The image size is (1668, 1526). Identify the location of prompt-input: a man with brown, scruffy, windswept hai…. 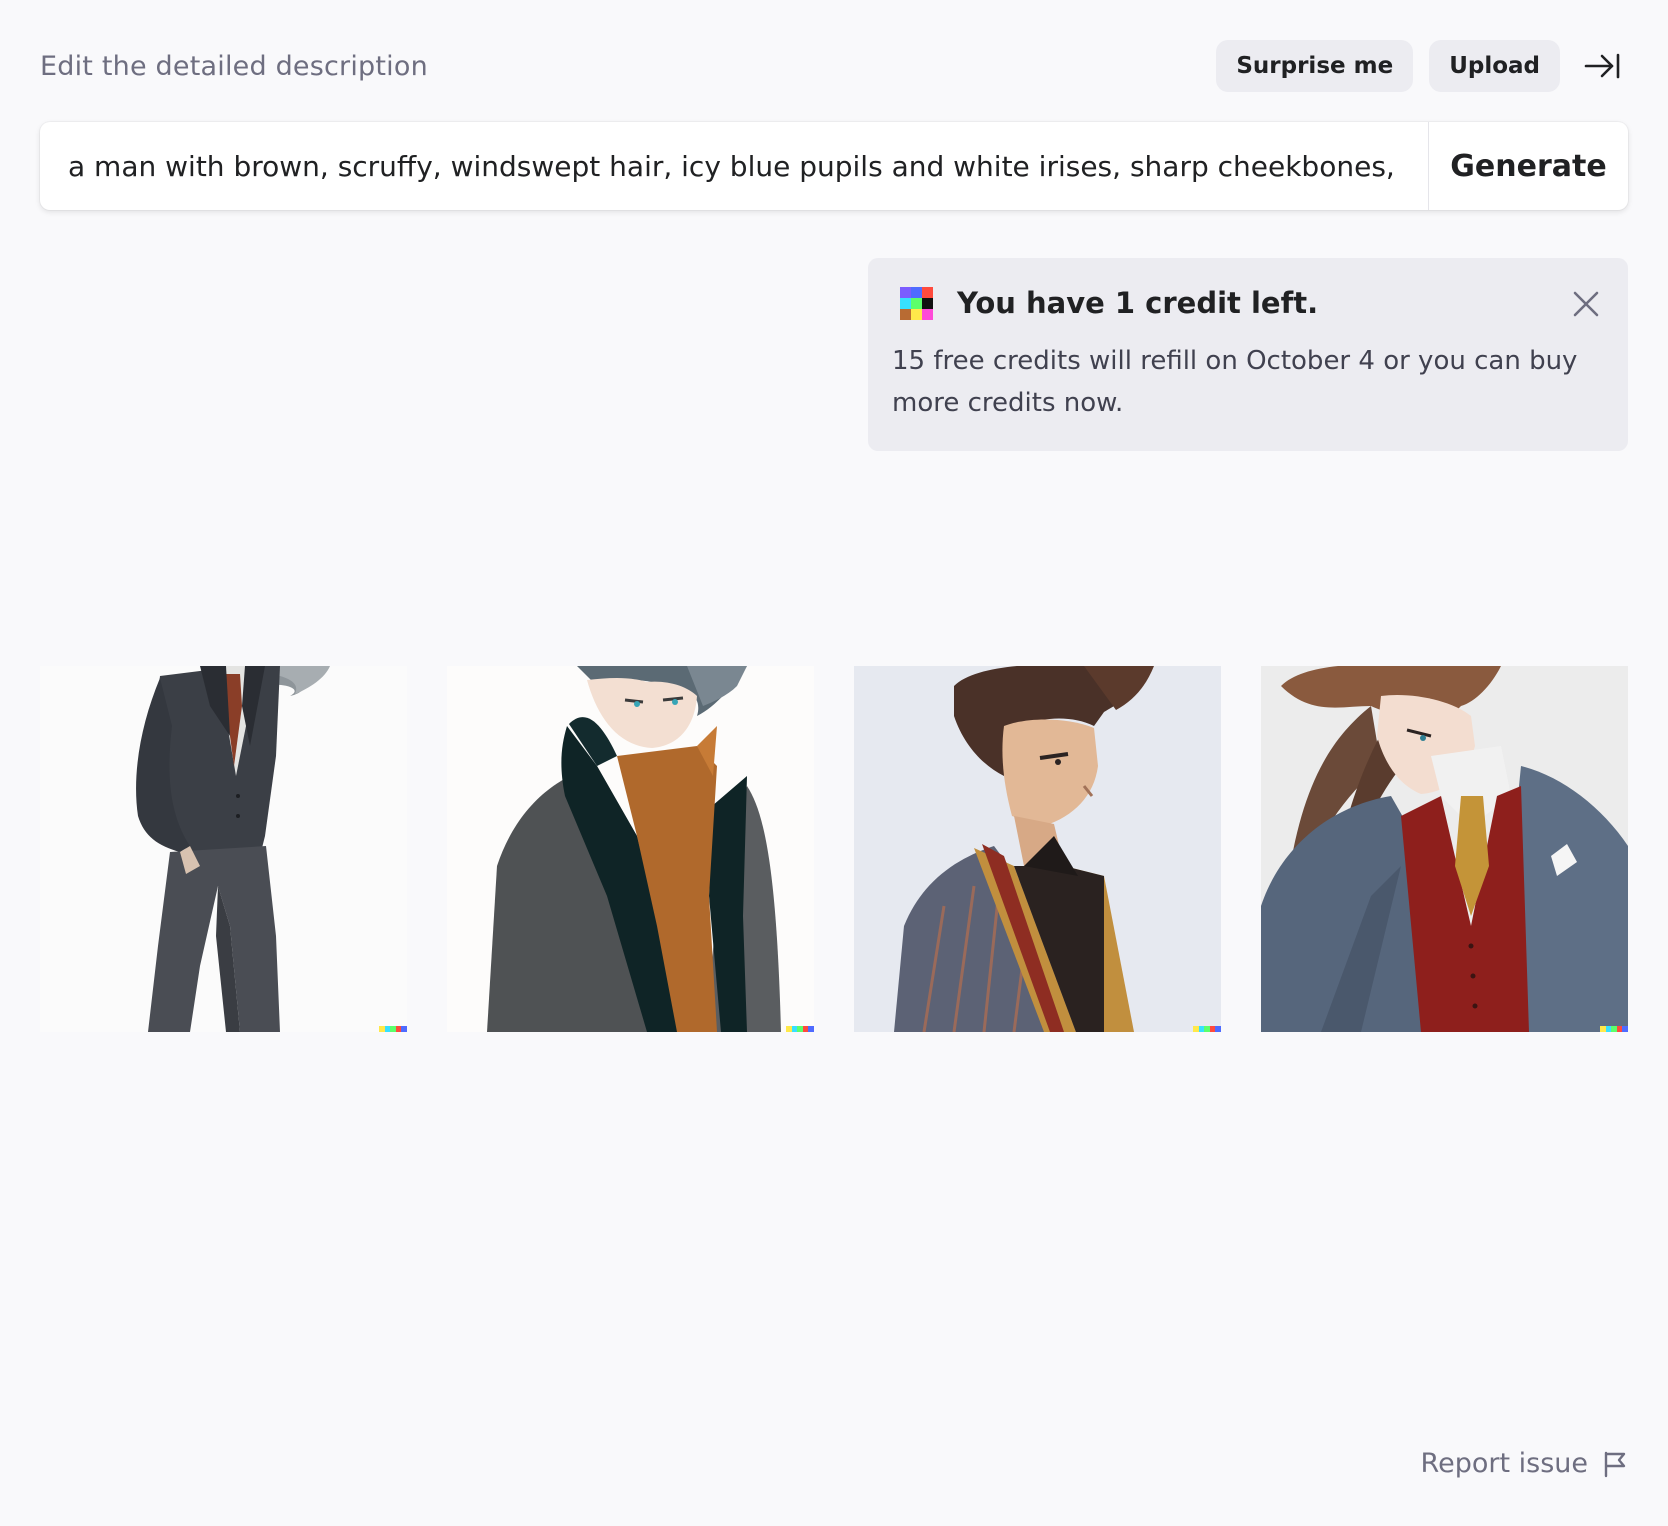
(734, 166).